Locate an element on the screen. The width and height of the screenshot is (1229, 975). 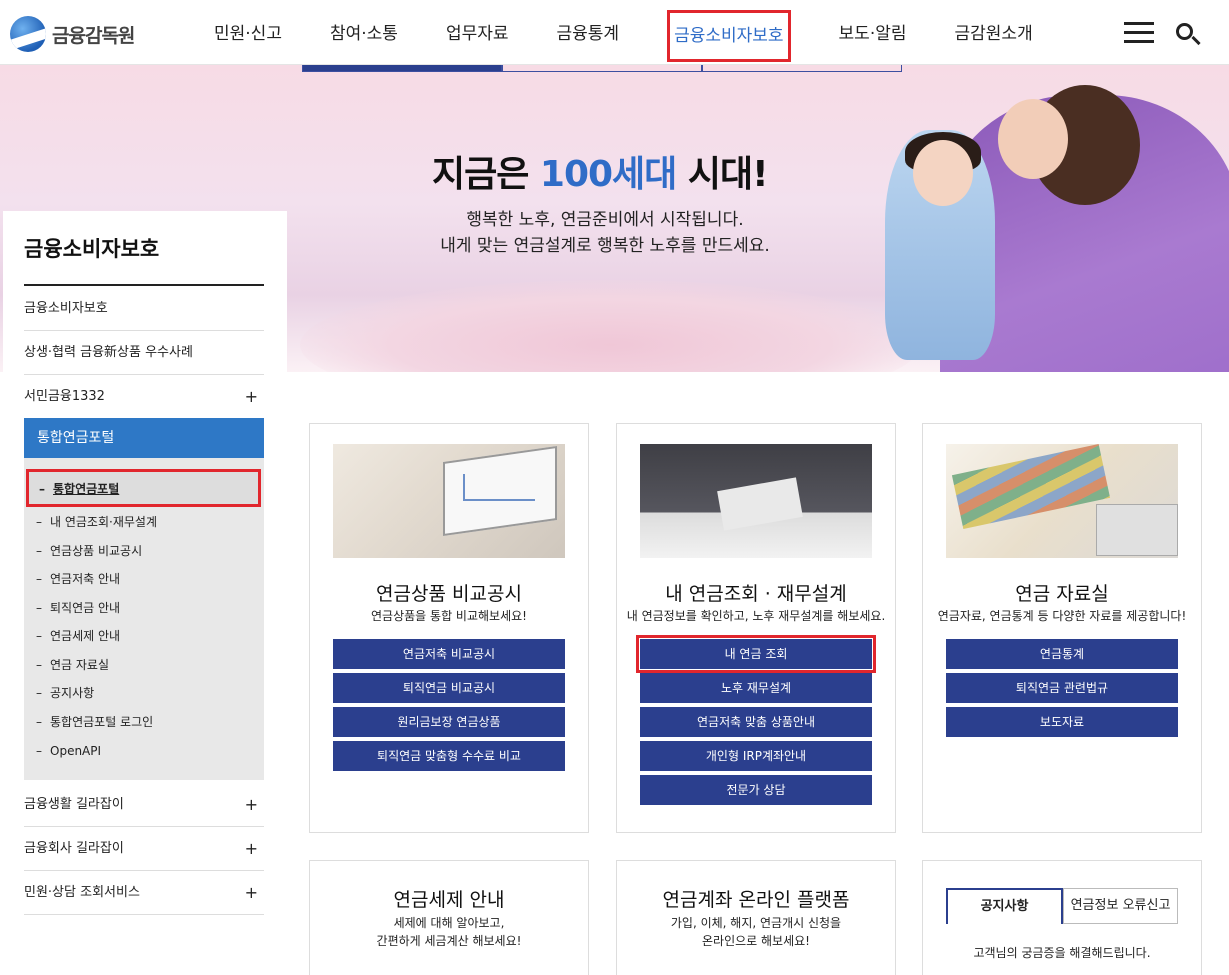
fss-logo-icon is located at coordinates (28, 34).